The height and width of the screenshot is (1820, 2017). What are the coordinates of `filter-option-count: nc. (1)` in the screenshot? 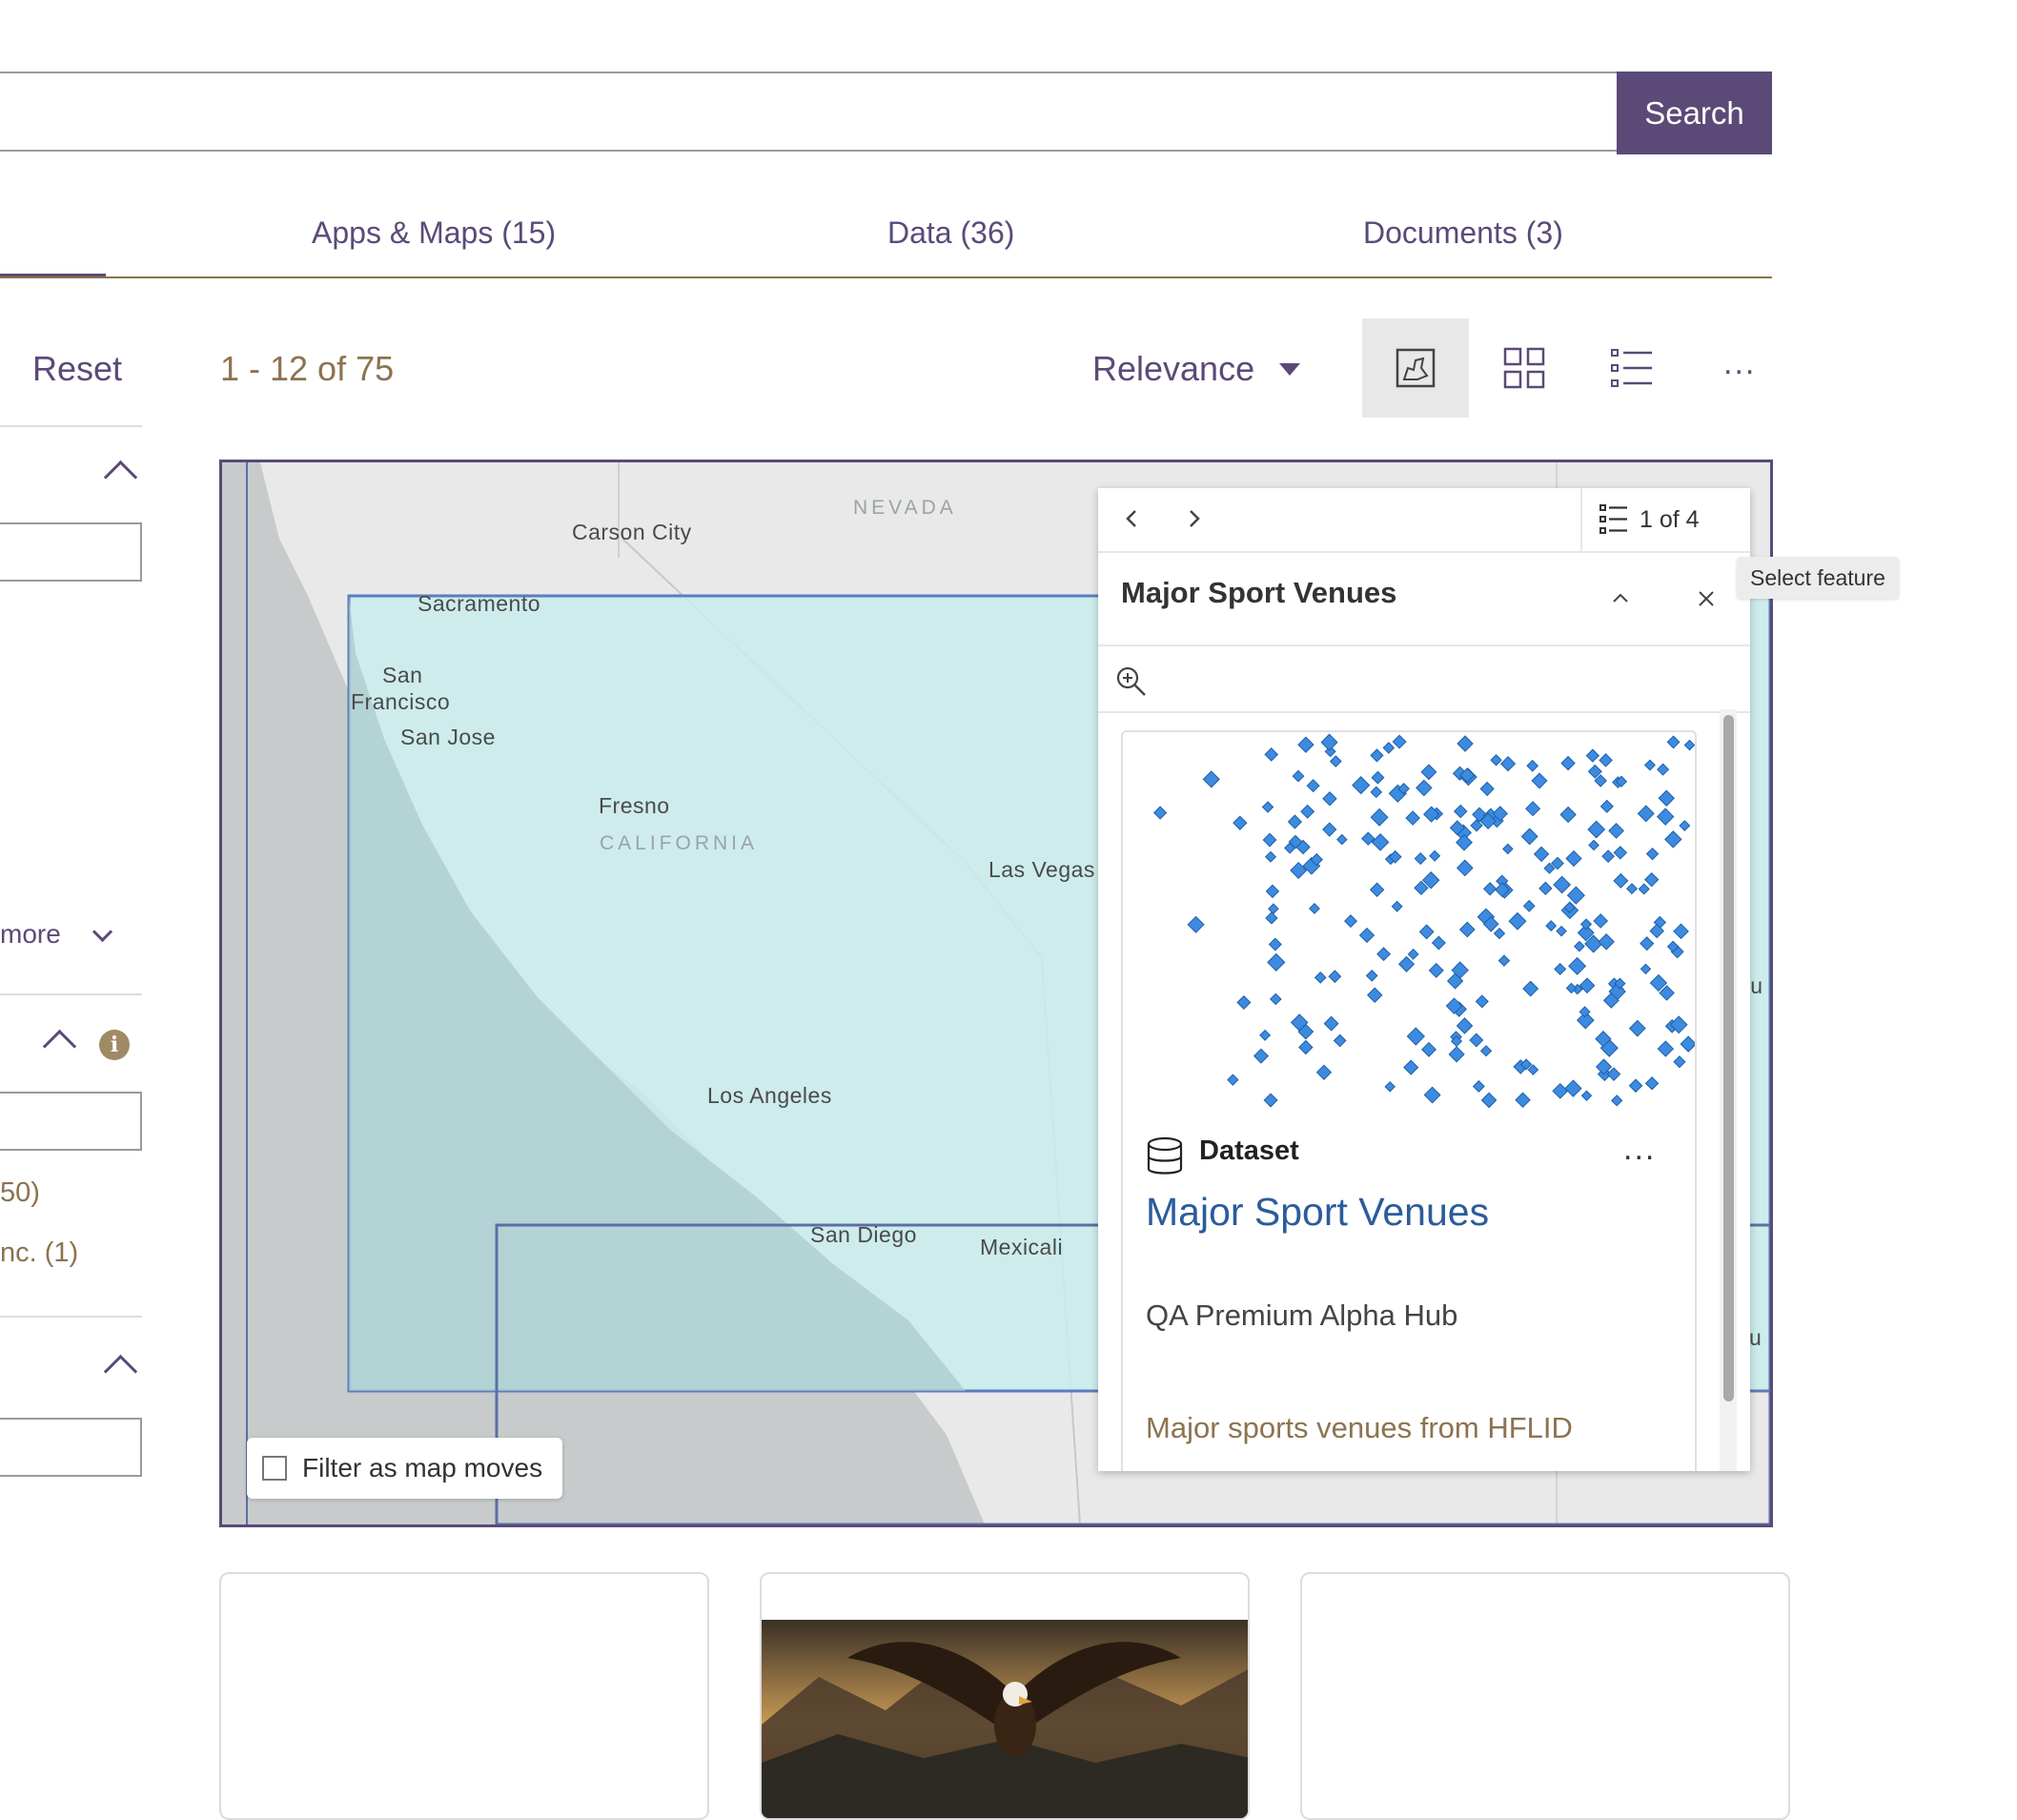 It's located at (39, 1253).